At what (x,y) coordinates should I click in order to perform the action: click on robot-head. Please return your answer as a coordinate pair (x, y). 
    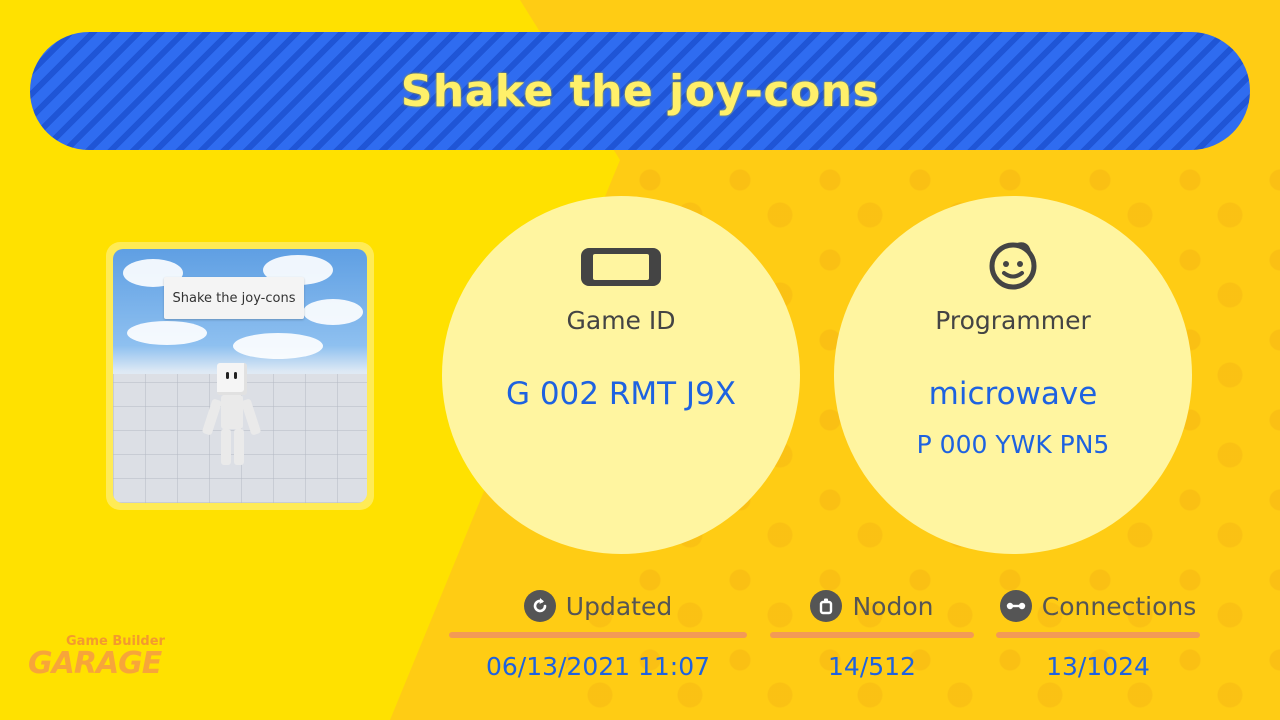
    Looking at the image, I should click on (232, 379).